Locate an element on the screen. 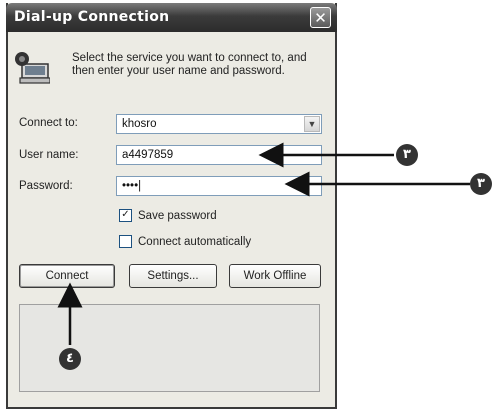 The image size is (493, 411). callout-user-name: ٣ is located at coordinates (407, 155).